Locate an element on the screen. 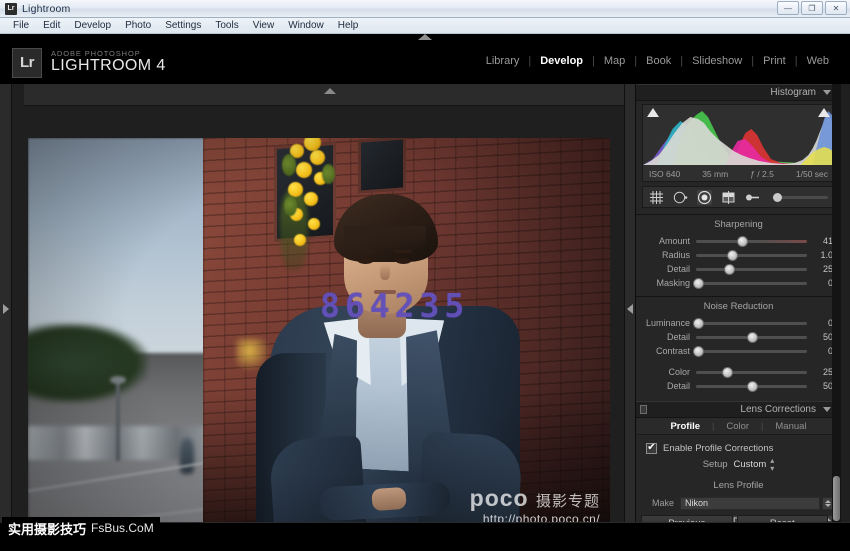 The width and height of the screenshot is (850, 551). right-panel-scrollbar is located at coordinates (836, 309).